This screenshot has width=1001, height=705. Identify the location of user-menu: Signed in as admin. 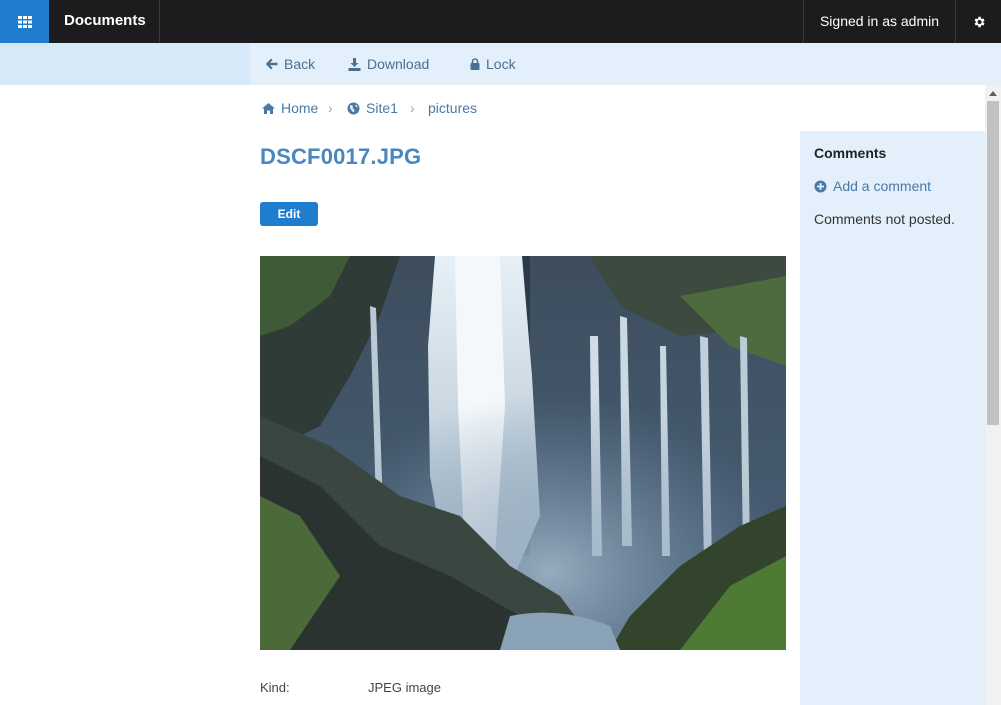
(879, 21).